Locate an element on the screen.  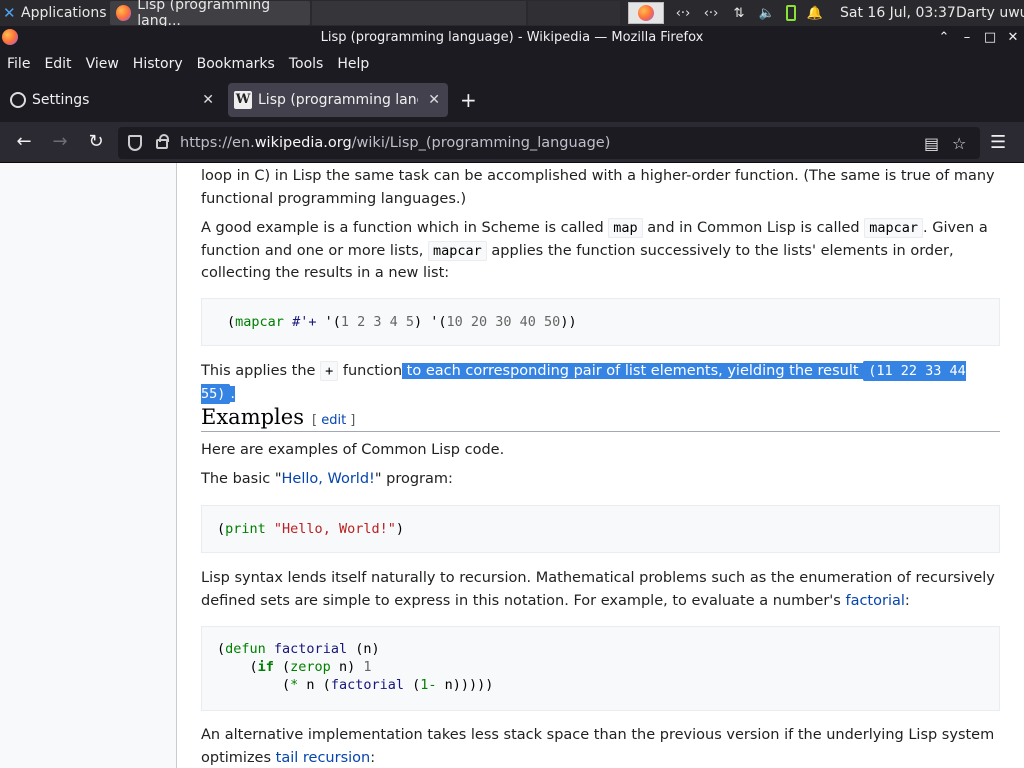
edit-section-link: edit is located at coordinates (333, 420).